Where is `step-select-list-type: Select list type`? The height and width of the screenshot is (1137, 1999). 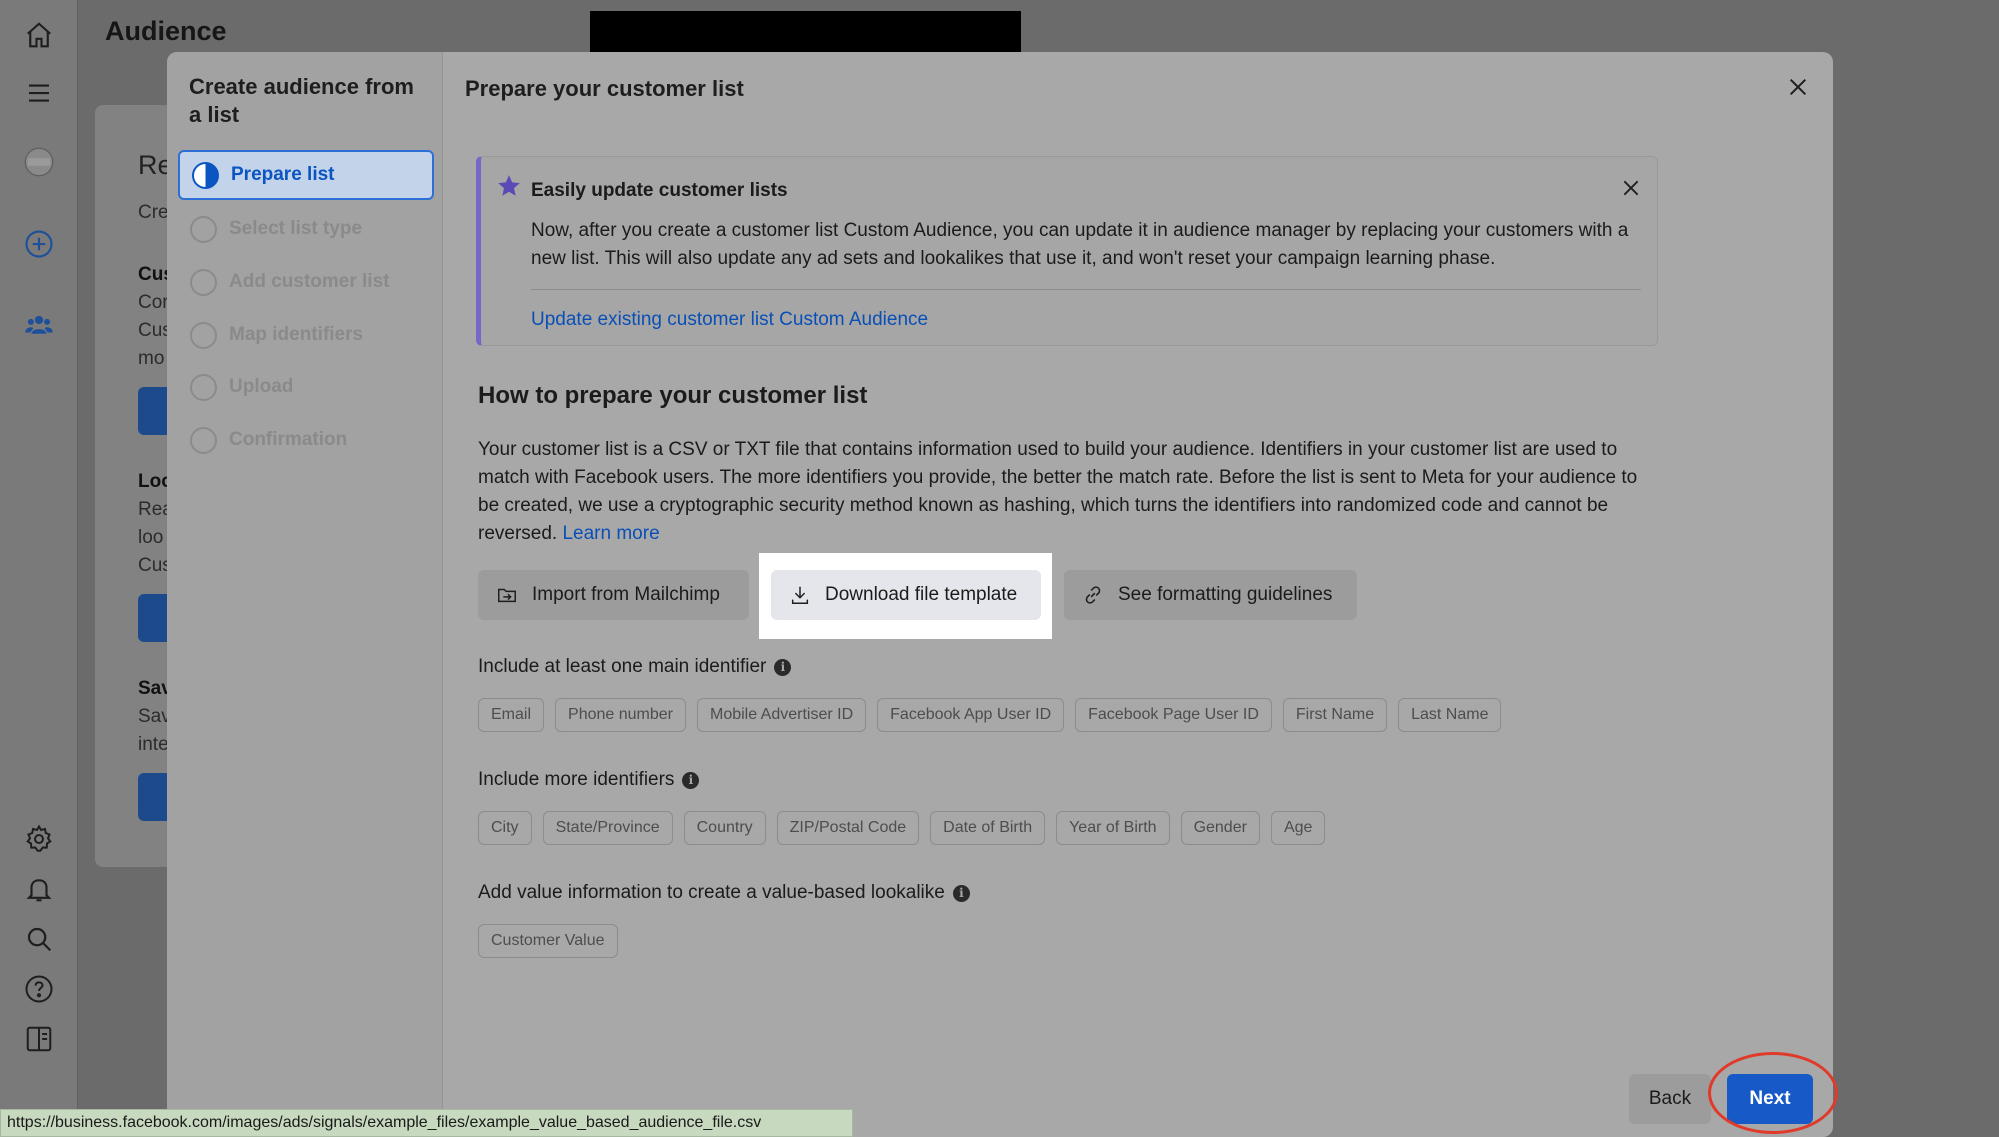 step-select-list-type: Select list type is located at coordinates (306, 229).